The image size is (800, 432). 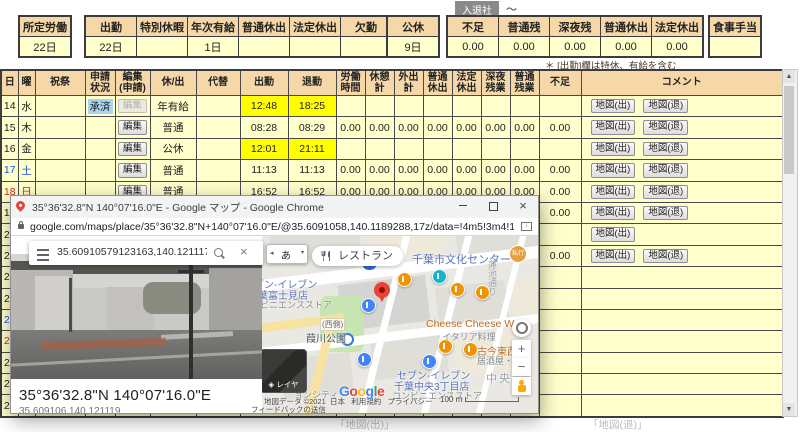 I want to click on scrollbar-thumb, so click(x=789, y=130).